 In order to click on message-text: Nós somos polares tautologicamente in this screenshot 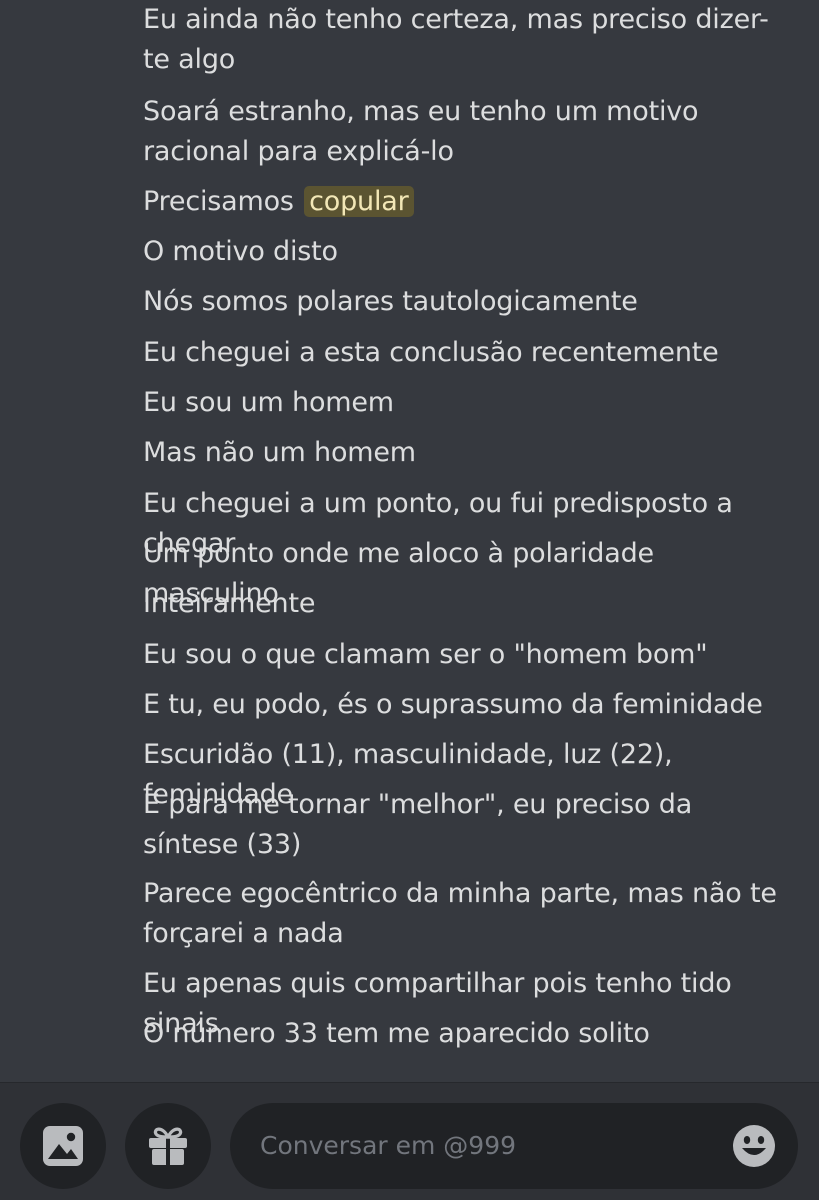, I will do `click(390, 301)`.